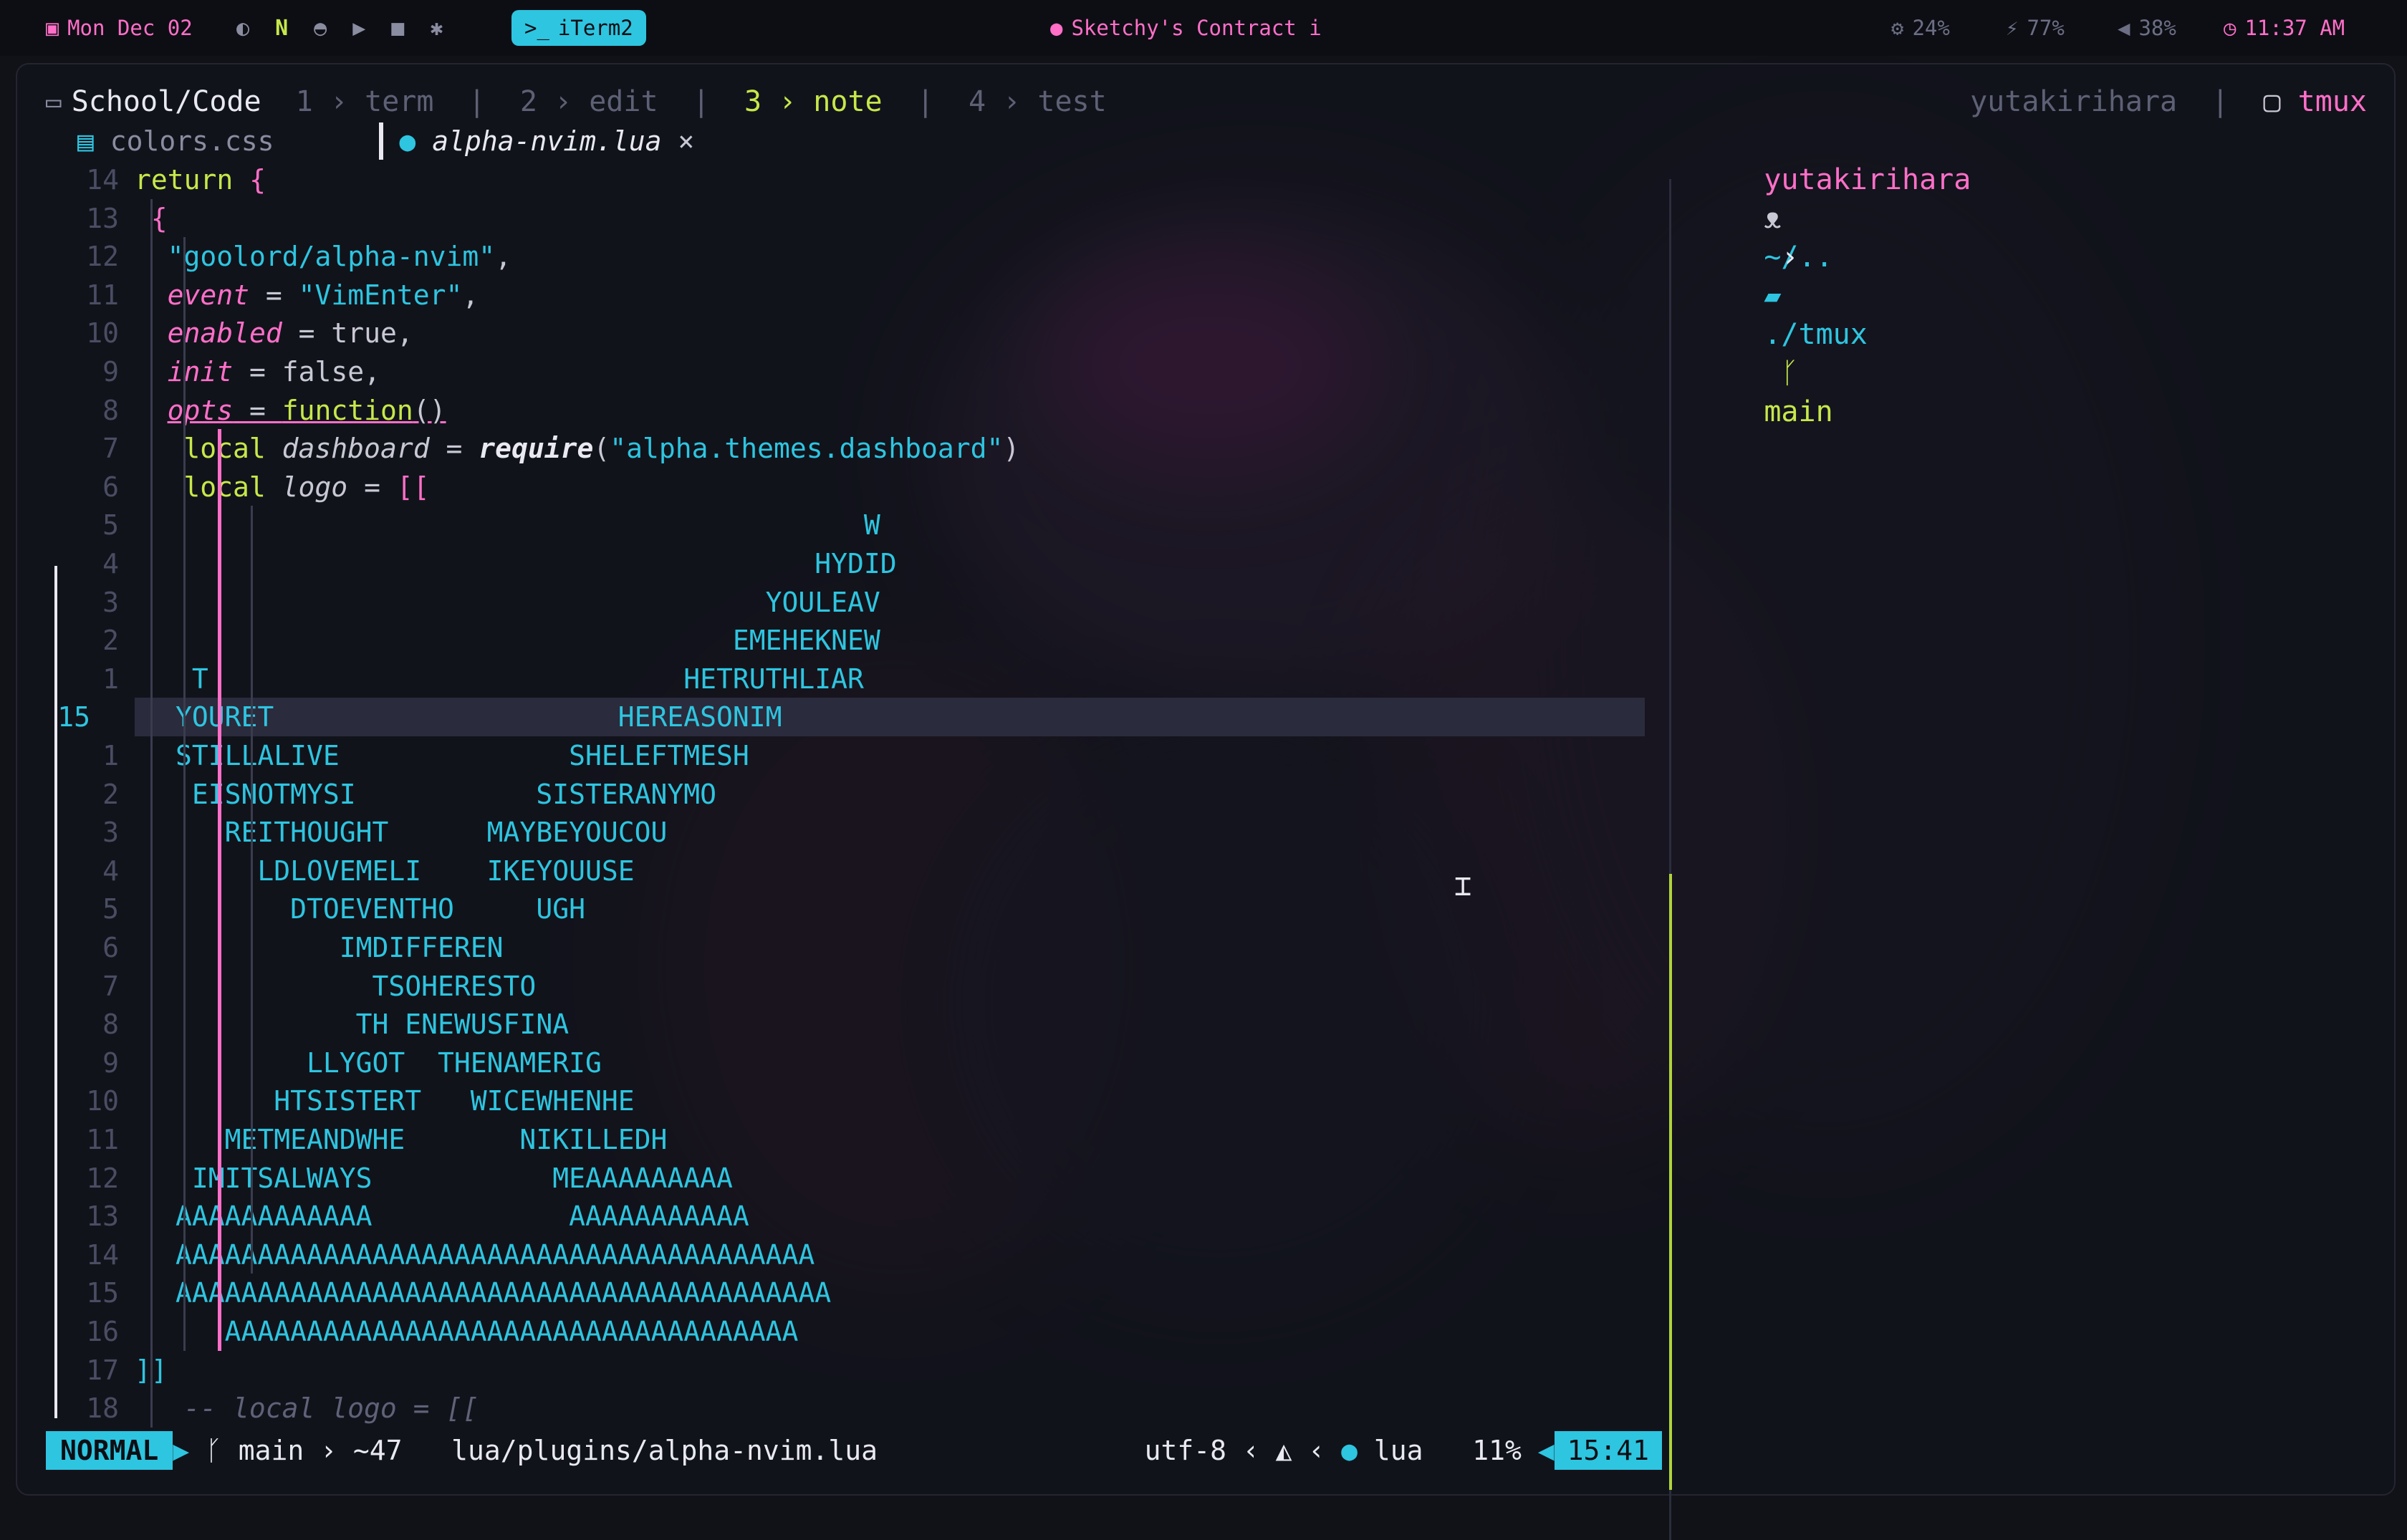  Describe the element at coordinates (397, 28) in the screenshot. I see `folder-icon: ■` at that location.